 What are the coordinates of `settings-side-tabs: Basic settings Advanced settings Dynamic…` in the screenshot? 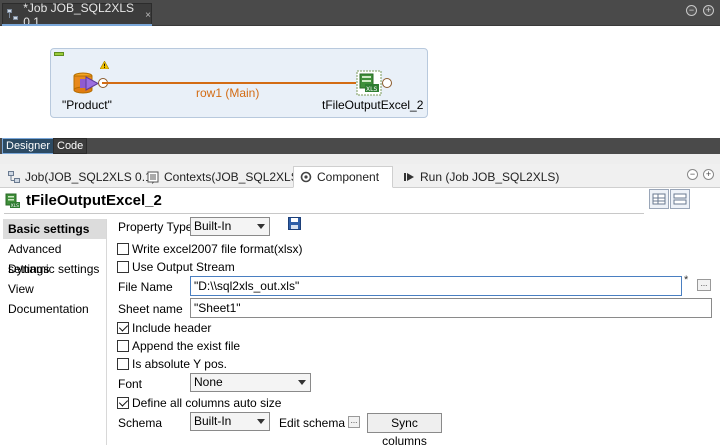 It's located at (55, 332).